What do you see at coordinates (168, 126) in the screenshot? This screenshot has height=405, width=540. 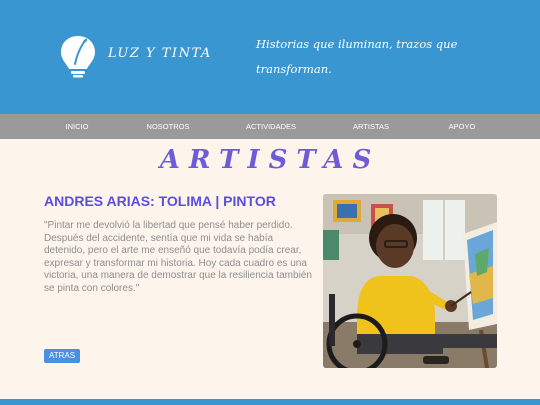 I see `nav-item-nosotros: NOSOTROS` at bounding box center [168, 126].